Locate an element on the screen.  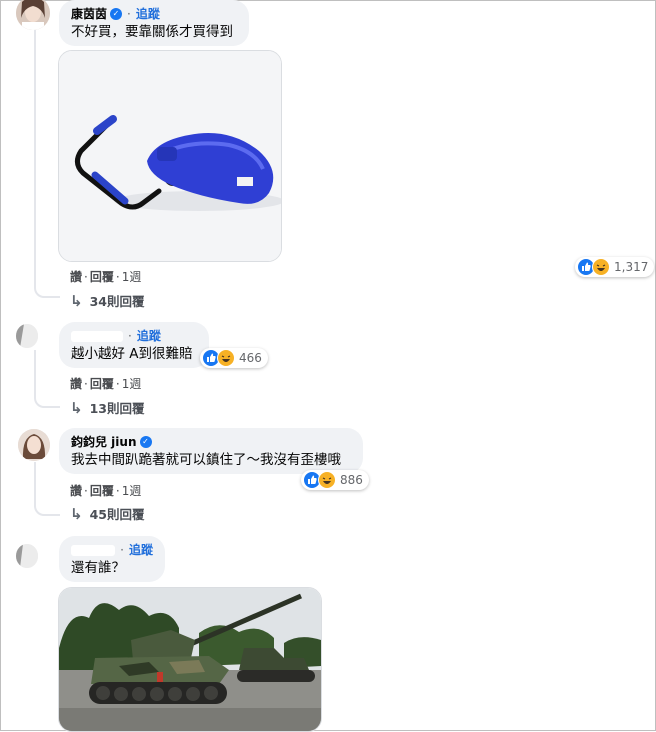
reaction-summary: 1,317 is located at coordinates (615, 267).